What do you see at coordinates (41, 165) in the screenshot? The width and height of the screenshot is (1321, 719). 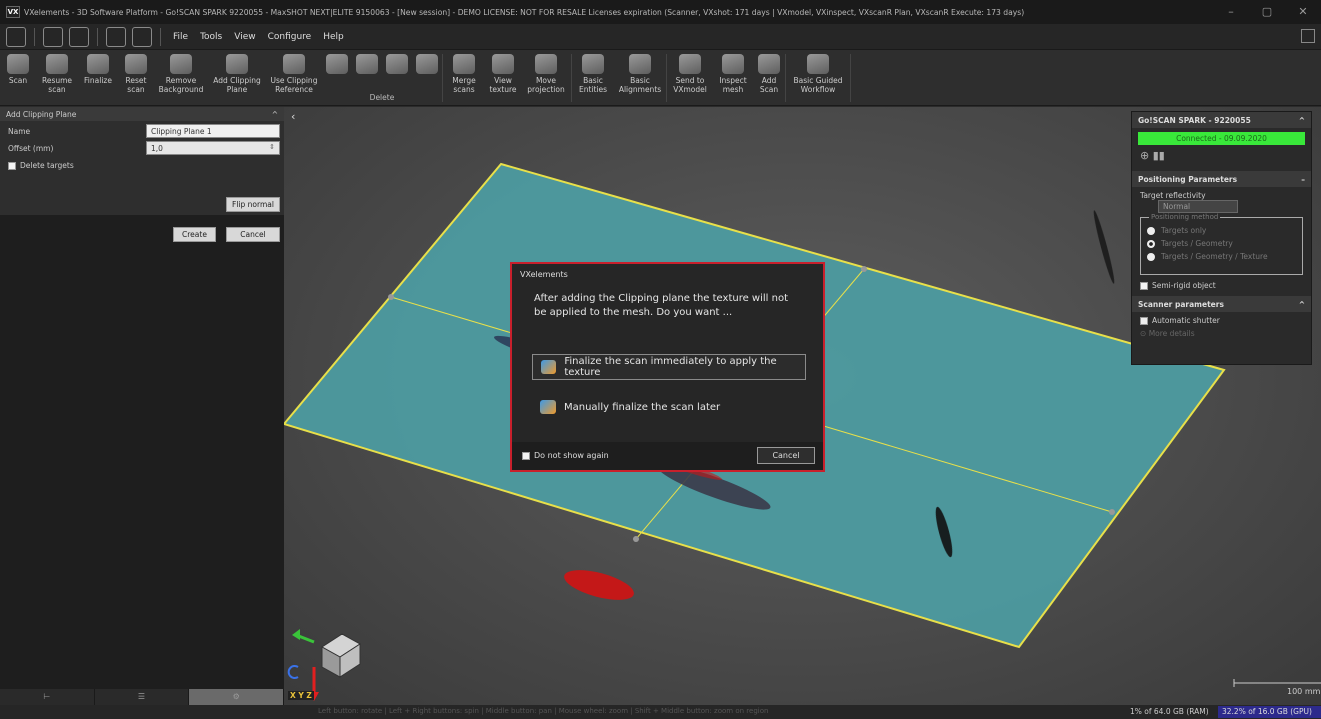 I see `delete-targets-row: Delete targets` at bounding box center [41, 165].